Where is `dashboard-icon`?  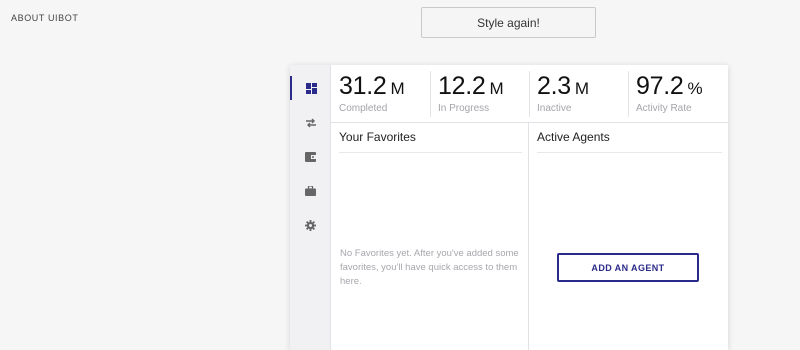 dashboard-icon is located at coordinates (311, 88).